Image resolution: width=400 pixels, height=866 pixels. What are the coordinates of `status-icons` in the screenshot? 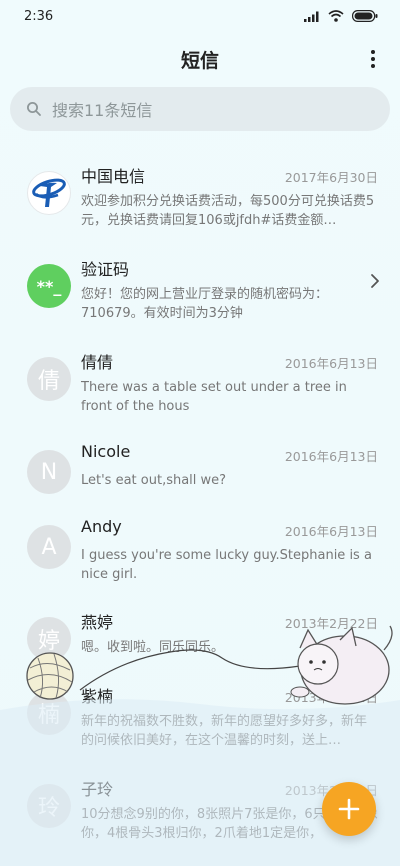 It's located at (341, 16).